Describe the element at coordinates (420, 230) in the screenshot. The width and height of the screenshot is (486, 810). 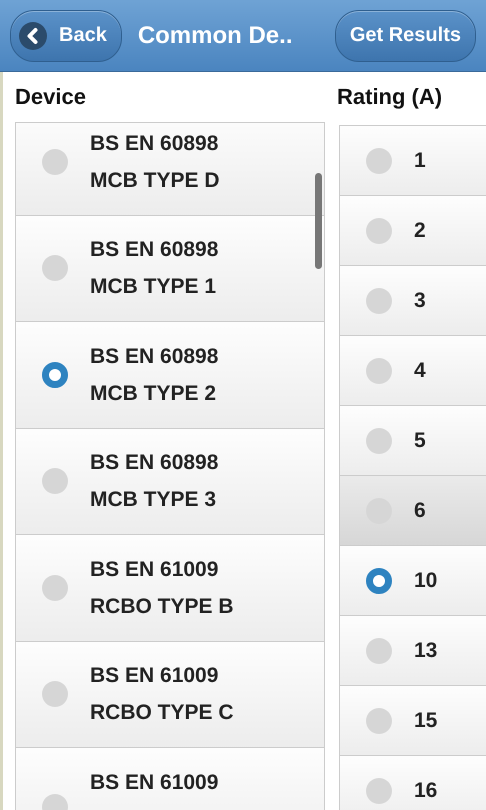
I see `rating-label: 2` at that location.